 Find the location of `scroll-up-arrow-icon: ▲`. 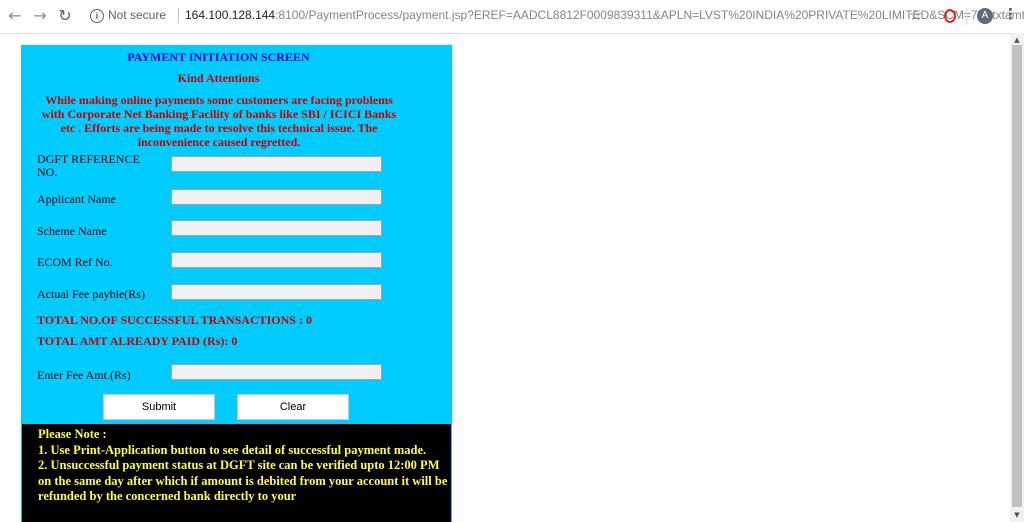

scroll-up-arrow-icon: ▲ is located at coordinates (1017, 40).